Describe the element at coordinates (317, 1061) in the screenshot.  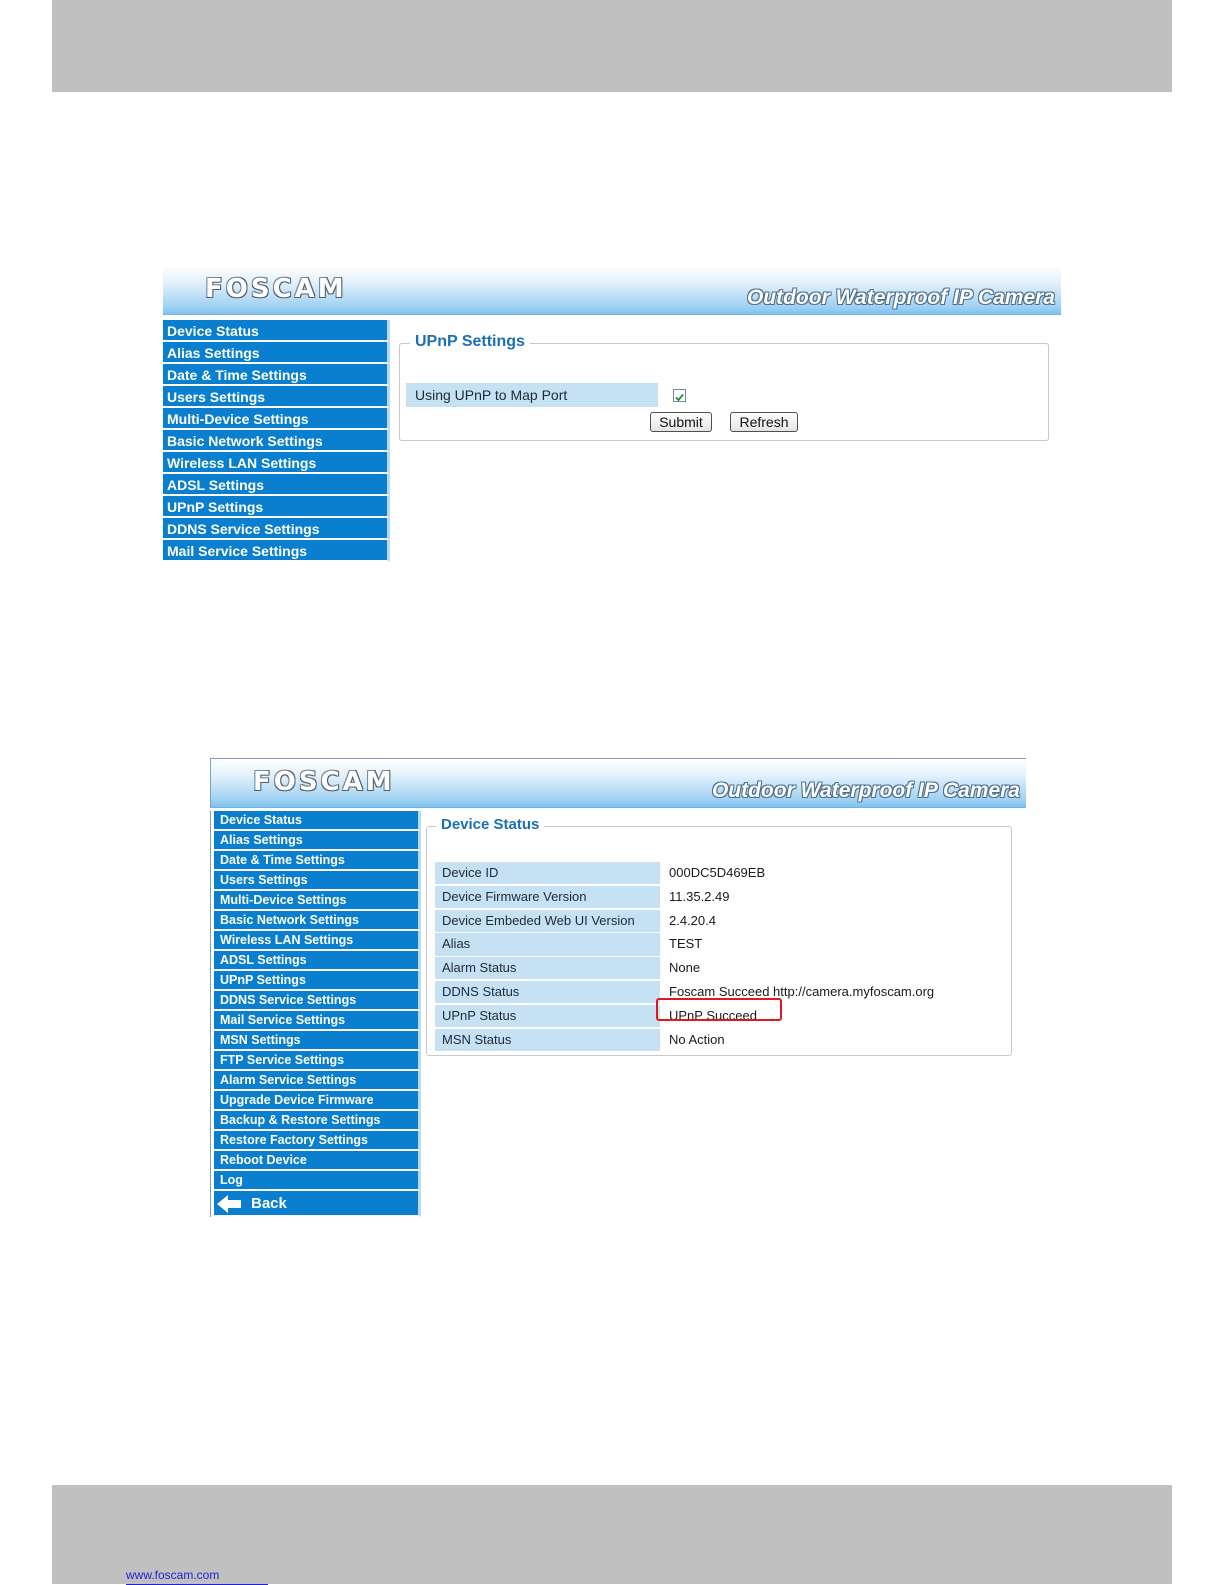
I see `sidebar-item-ftp-service-settings: FTP Service Settings` at that location.